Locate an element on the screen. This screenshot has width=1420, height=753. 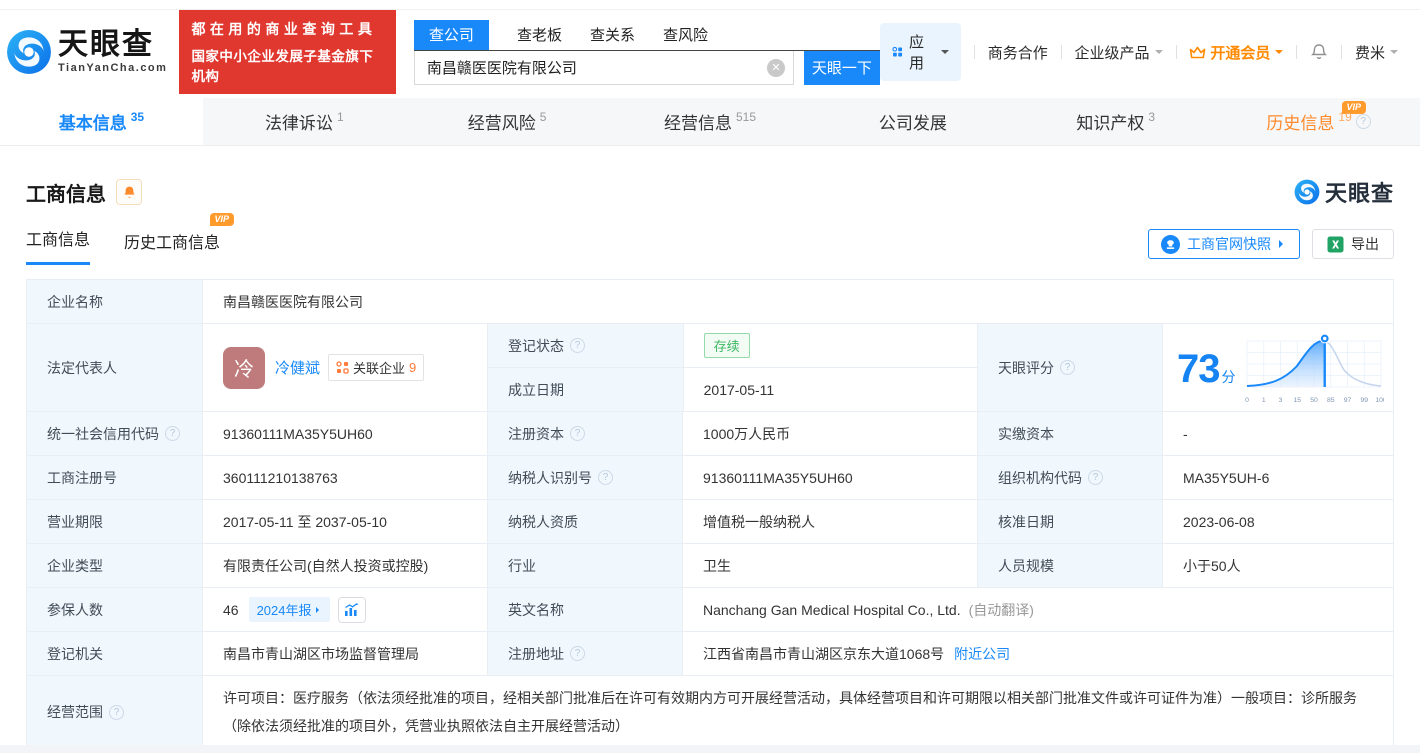
apps-menu-button: 应用 is located at coordinates (920, 52).